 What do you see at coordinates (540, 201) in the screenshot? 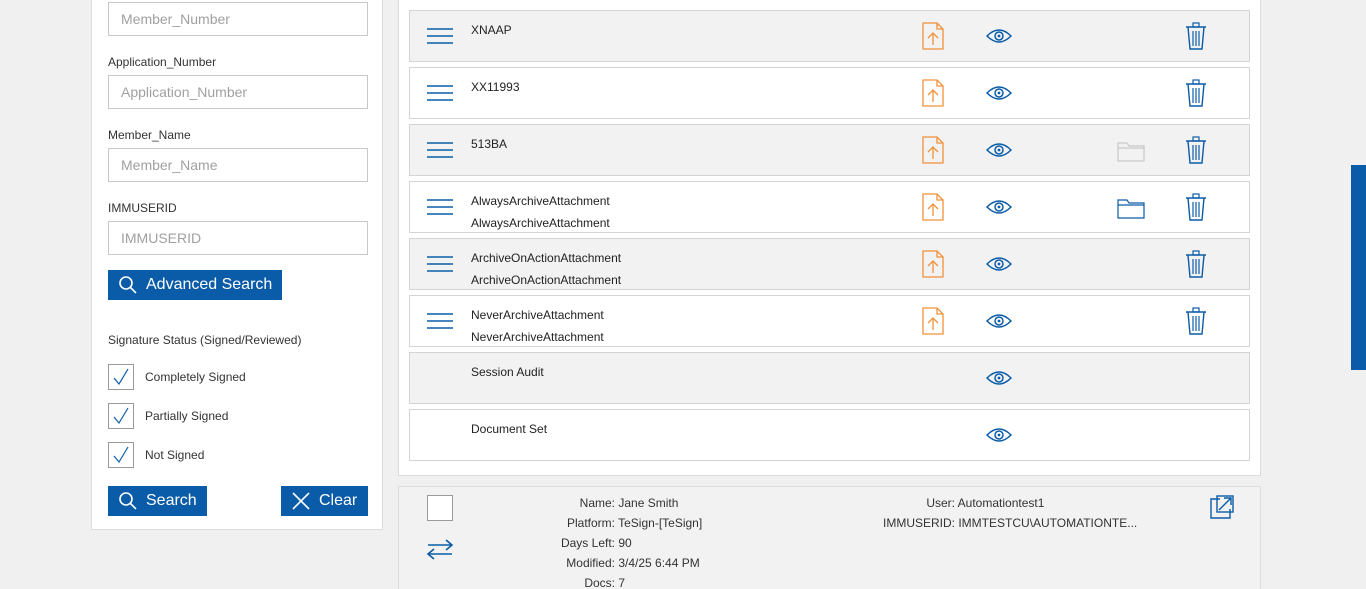
I see `document-name-line1: AlwaysArchiveAttachment` at bounding box center [540, 201].